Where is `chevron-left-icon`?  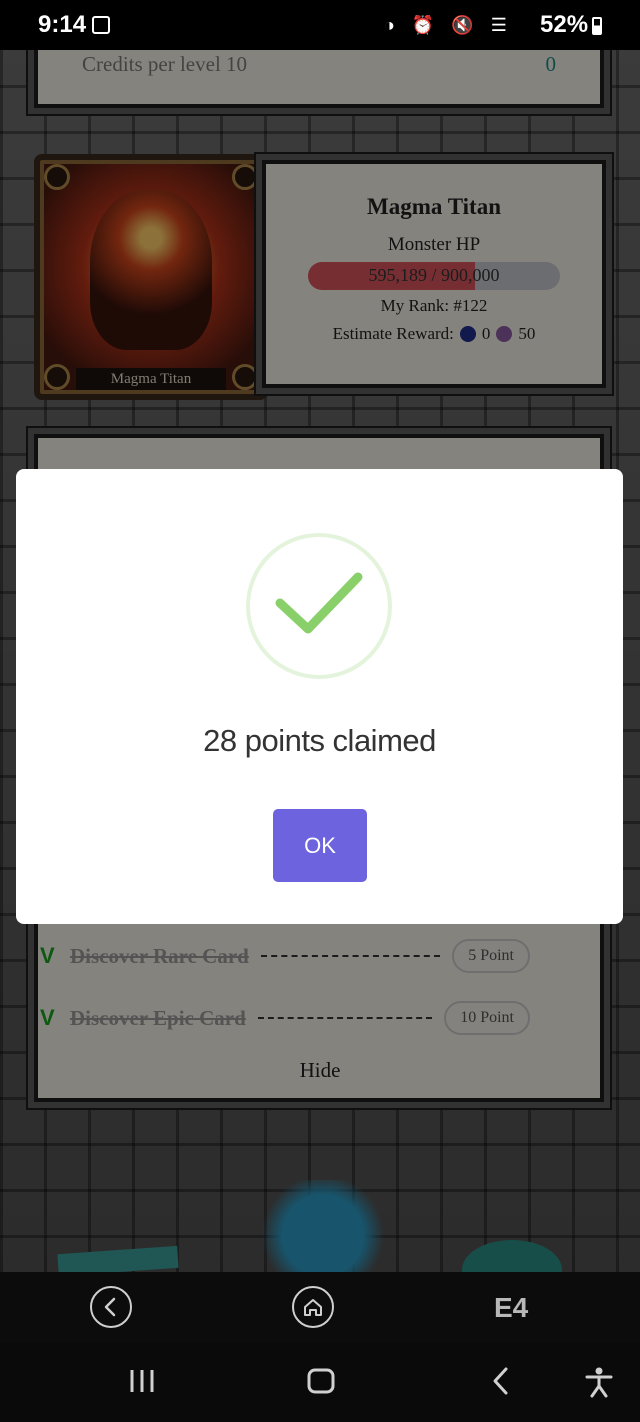
chevron-left-icon is located at coordinates (110, 1307).